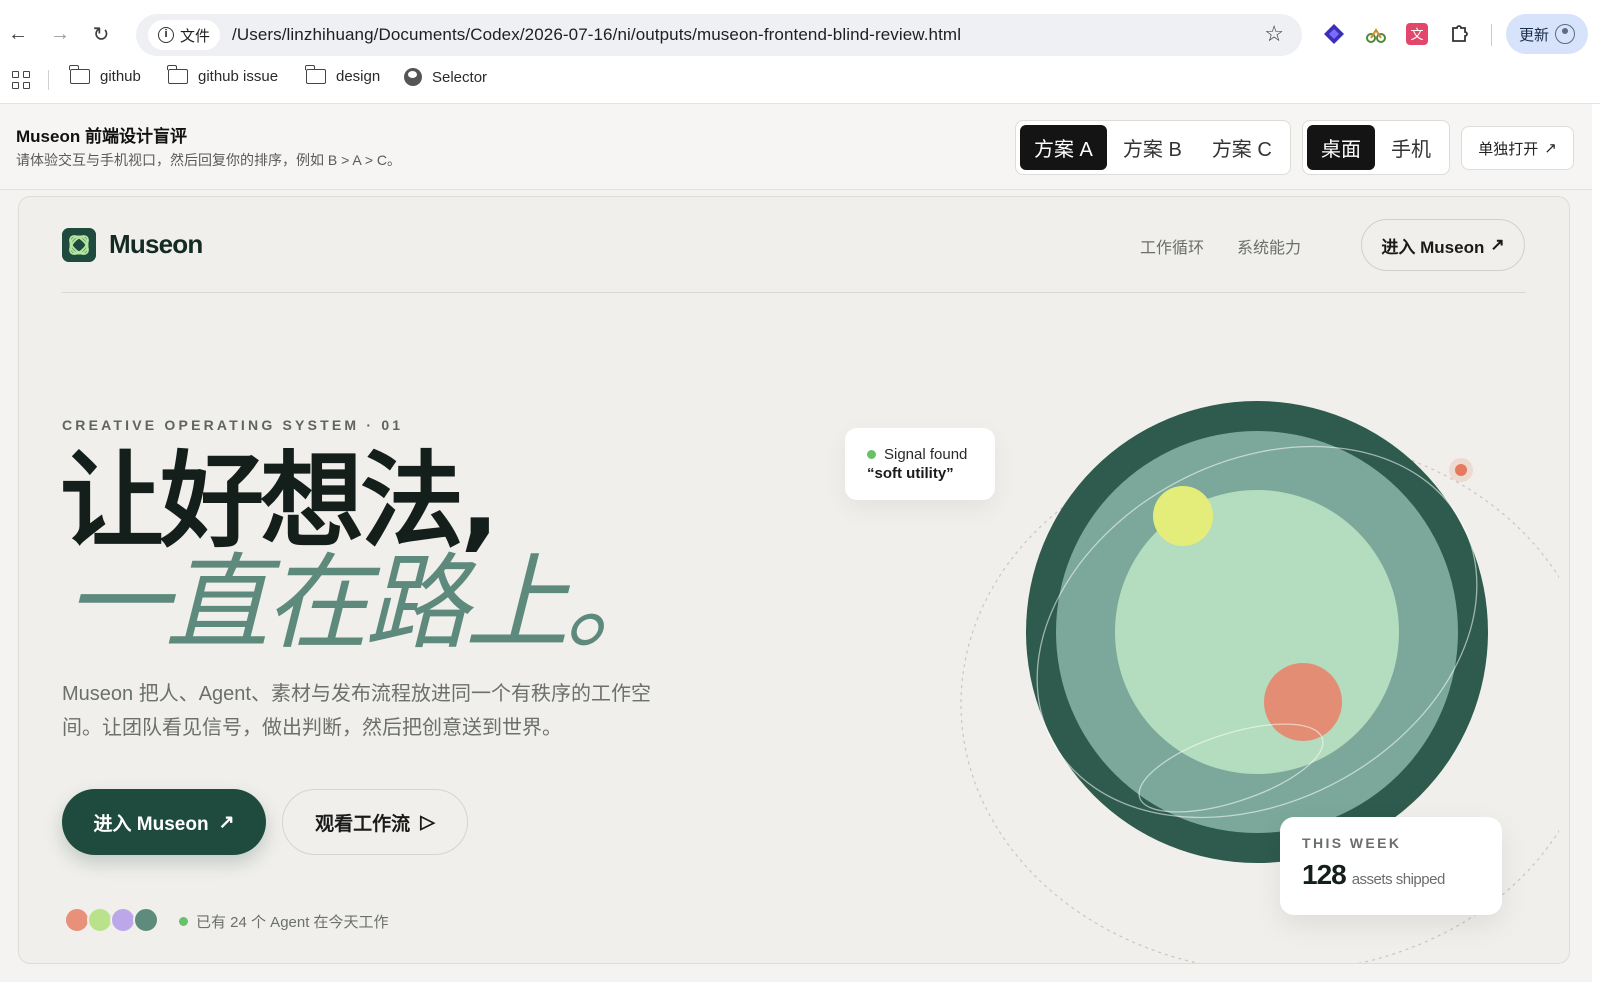 Image resolution: width=1600 pixels, height=982 pixels. I want to click on agent-status-text: 已有 24 个 Agent 在今天工作, so click(292, 922).